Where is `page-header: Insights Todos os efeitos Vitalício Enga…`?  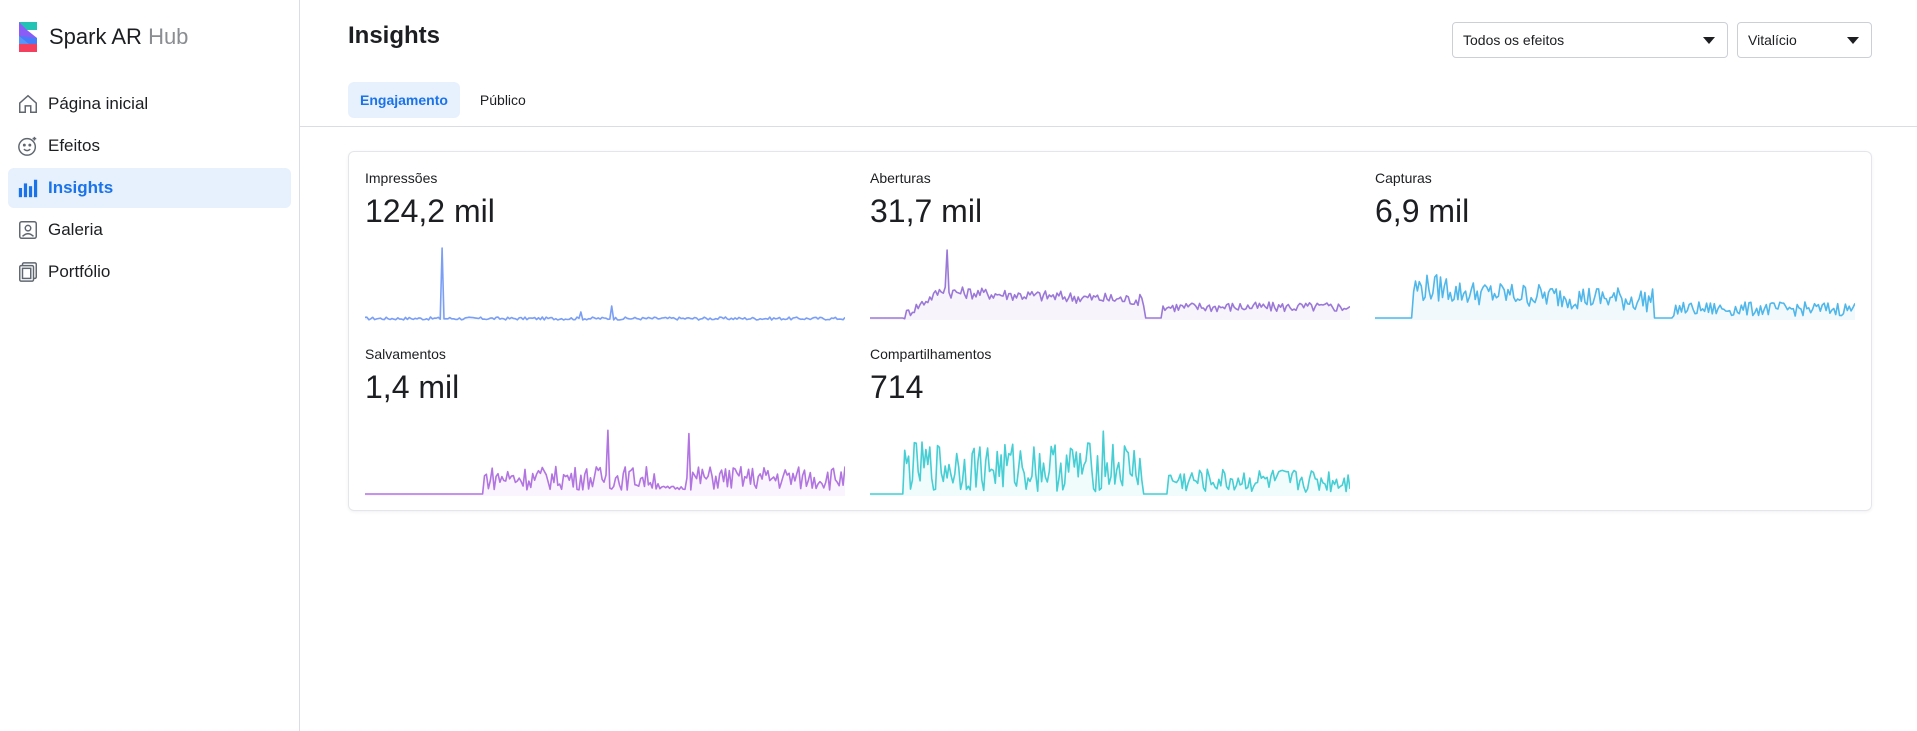
page-header: Insights Todos os efeitos Vitalício Enga… is located at coordinates (1108, 63).